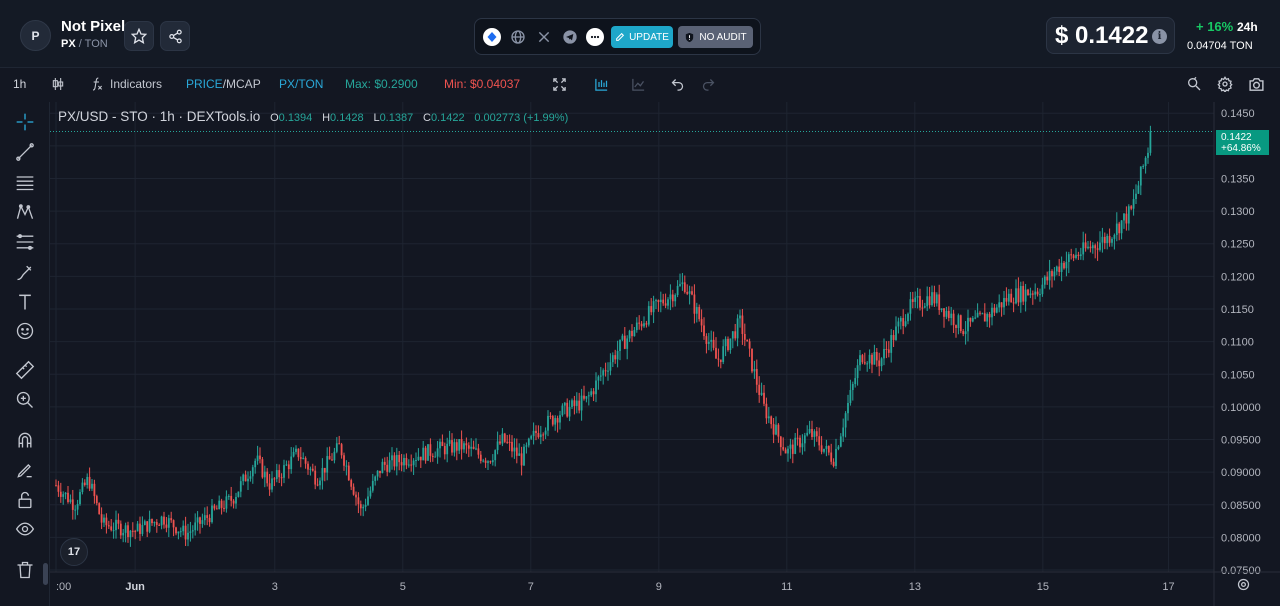 This screenshot has width=1280, height=606. Describe the element at coordinates (559, 84) in the screenshot. I see `fullscreen-icon` at that location.